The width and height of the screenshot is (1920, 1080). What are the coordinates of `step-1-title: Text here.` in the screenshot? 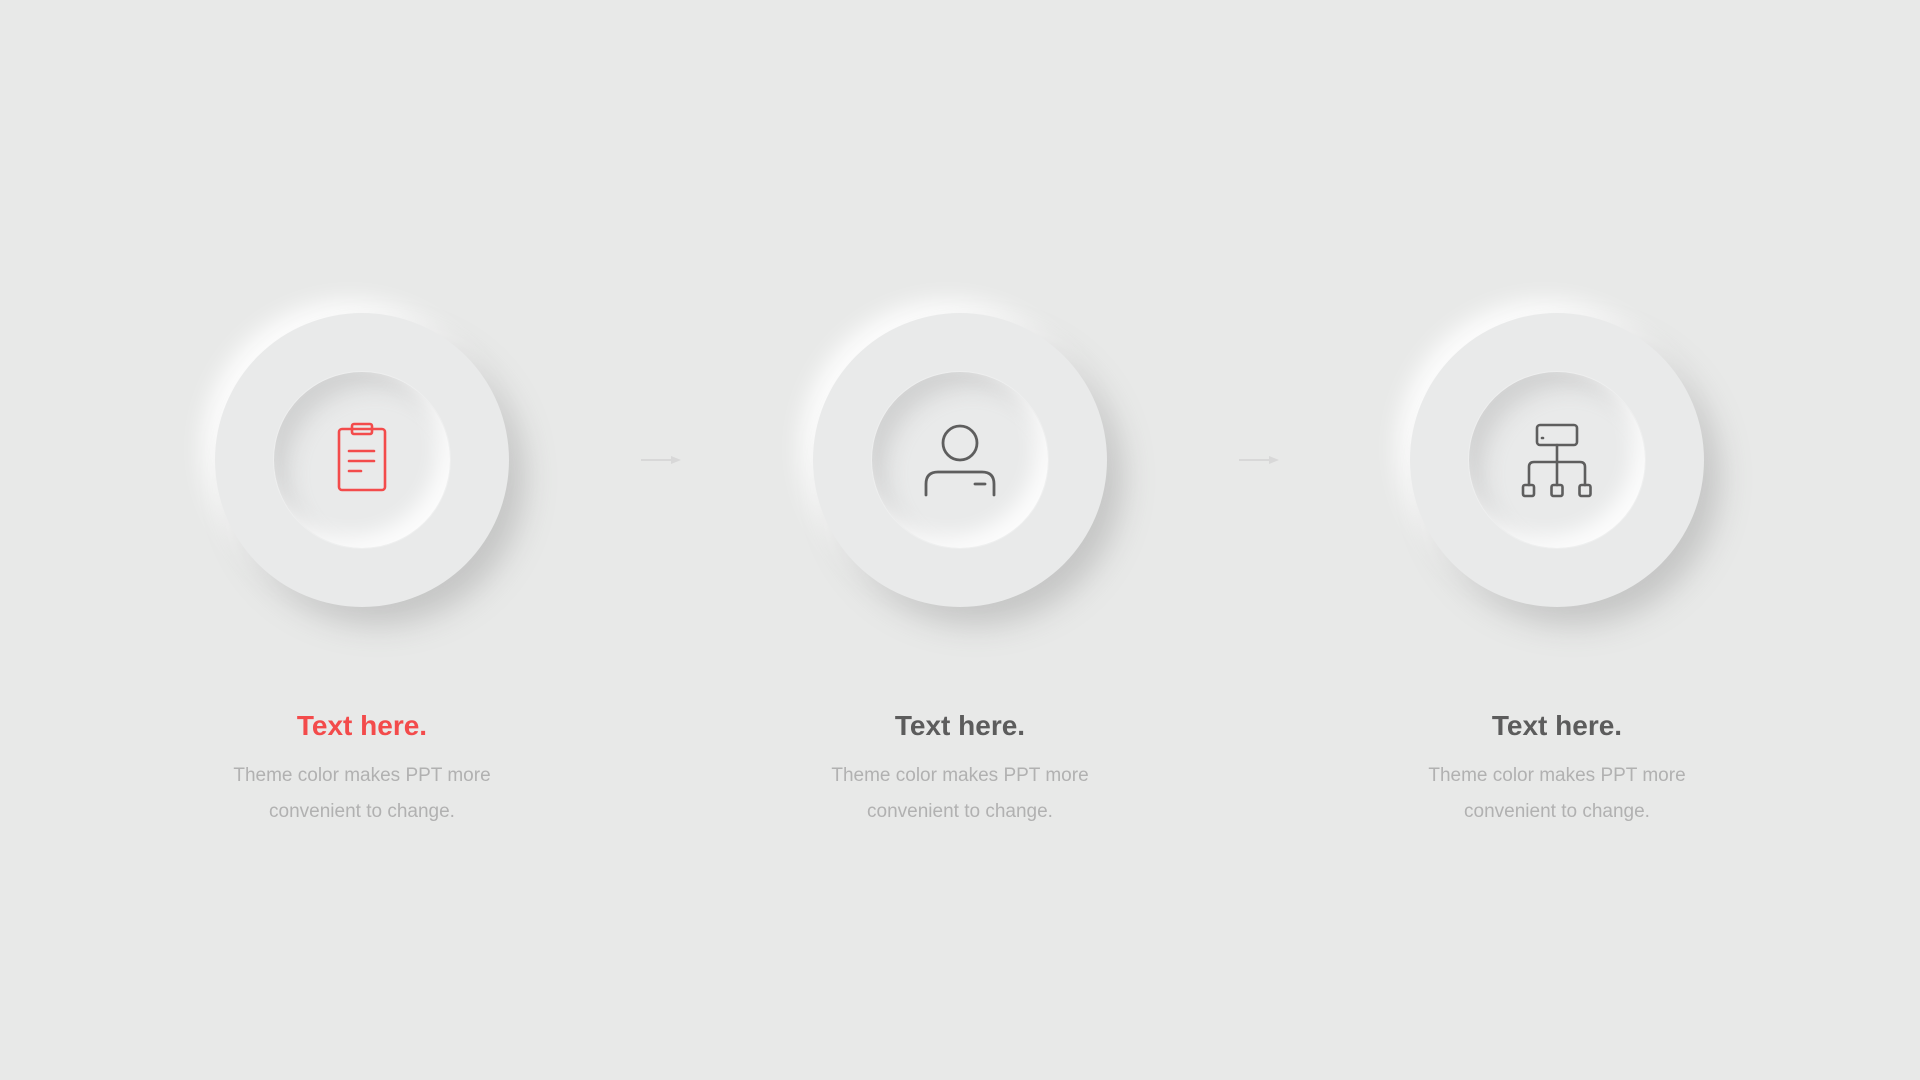 It's located at (362, 725).